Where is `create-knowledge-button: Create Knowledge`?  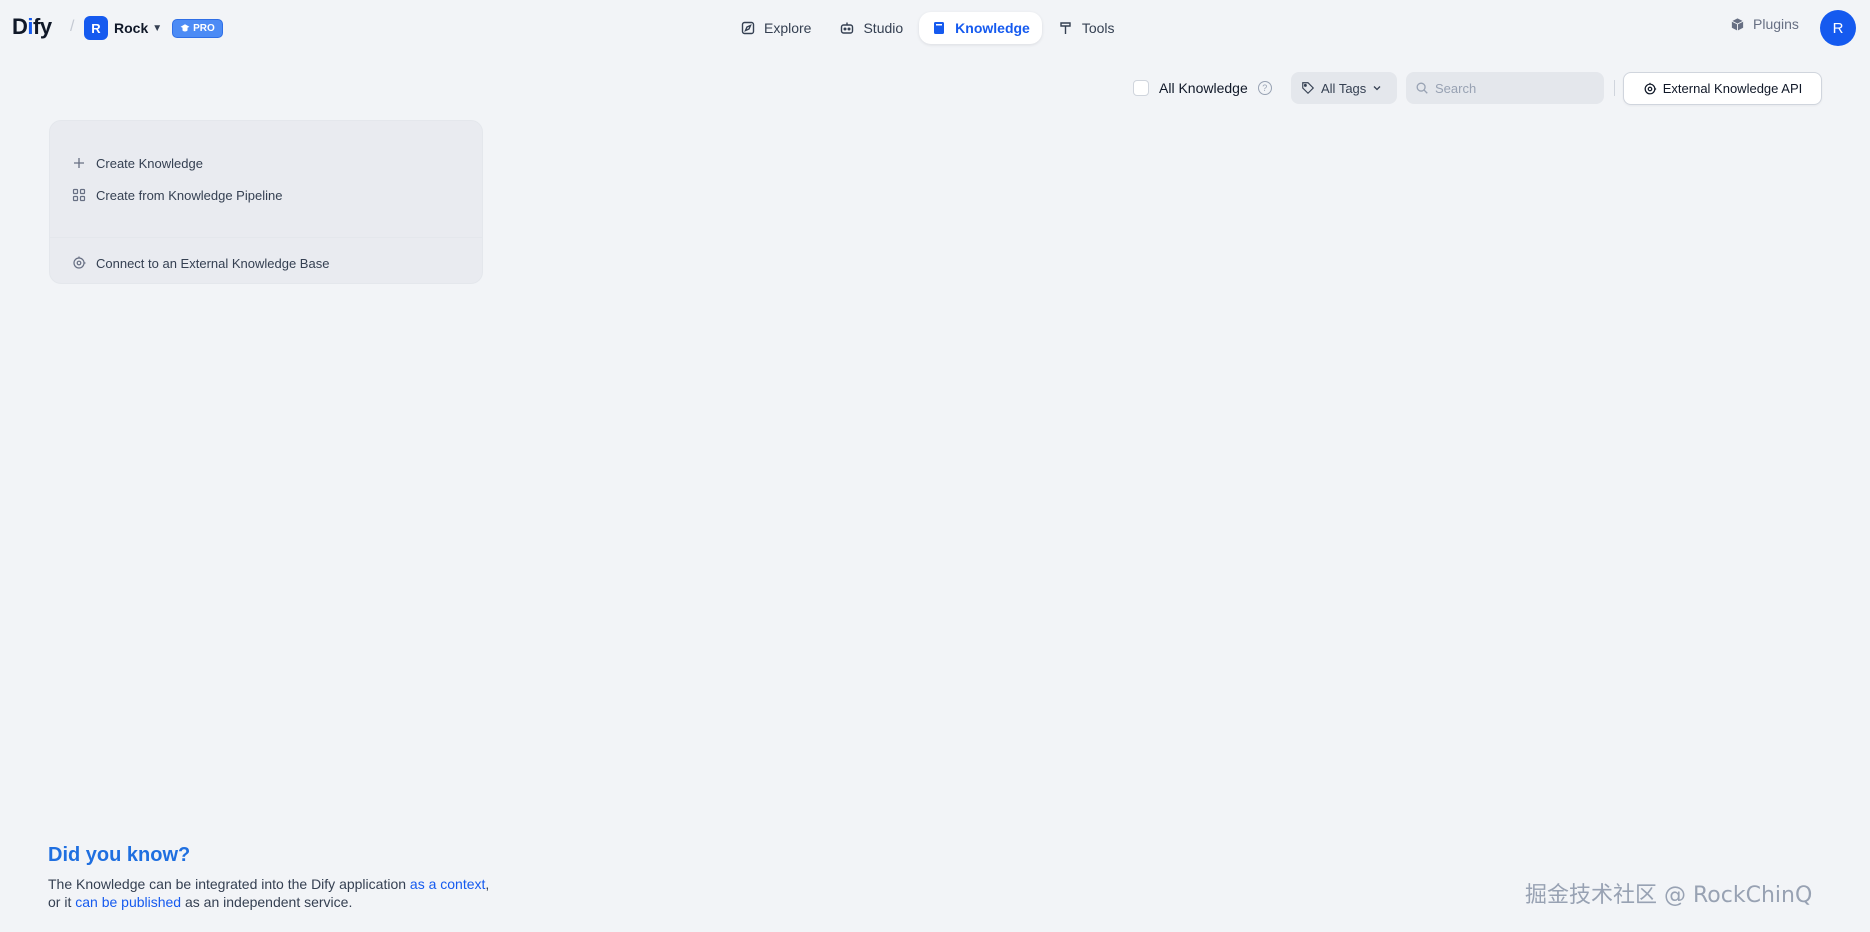 create-knowledge-button: Create Knowledge is located at coordinates (137, 163).